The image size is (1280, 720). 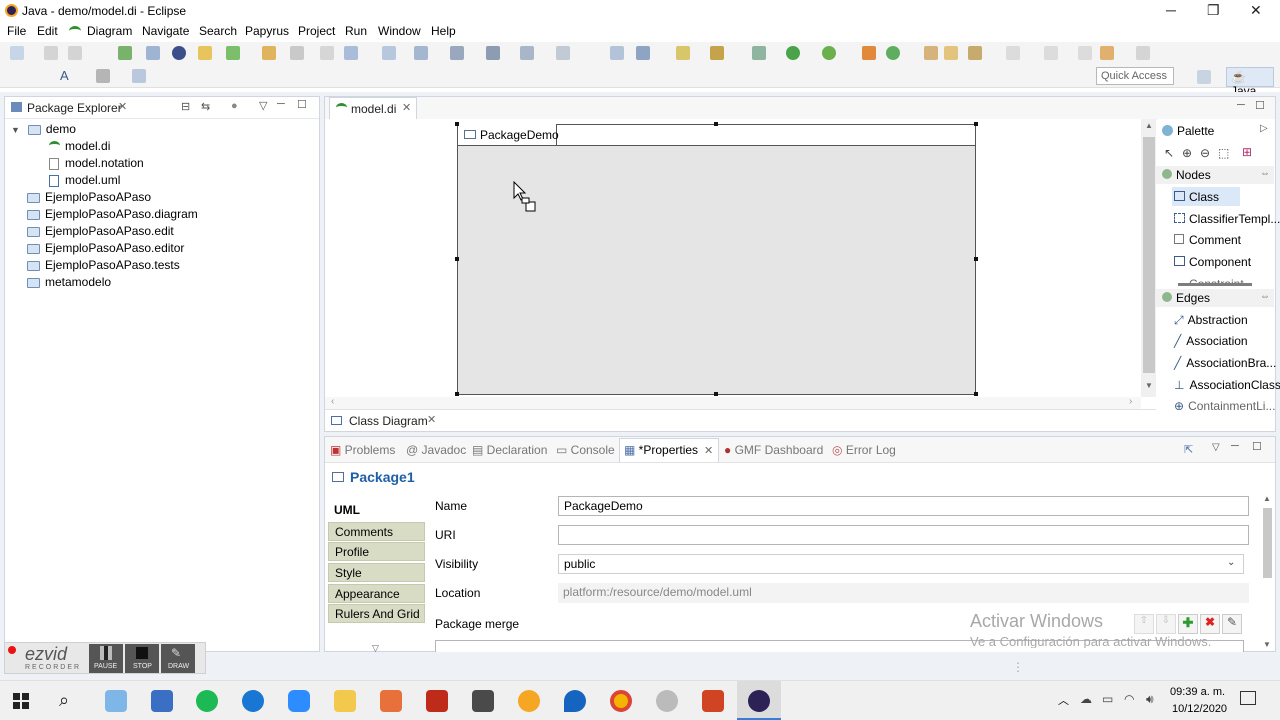 I want to click on app-icon, so click(x=667, y=701).